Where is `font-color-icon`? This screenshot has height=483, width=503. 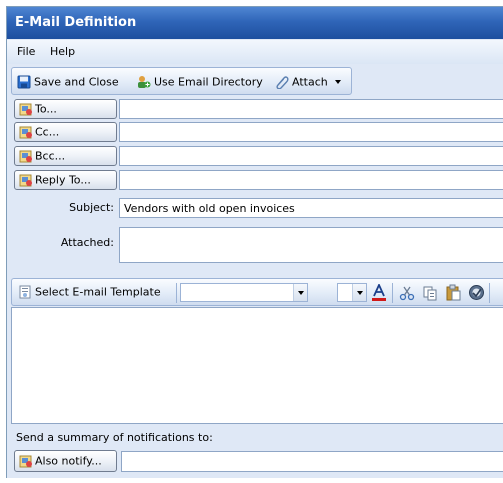
font-color-icon is located at coordinates (379, 293).